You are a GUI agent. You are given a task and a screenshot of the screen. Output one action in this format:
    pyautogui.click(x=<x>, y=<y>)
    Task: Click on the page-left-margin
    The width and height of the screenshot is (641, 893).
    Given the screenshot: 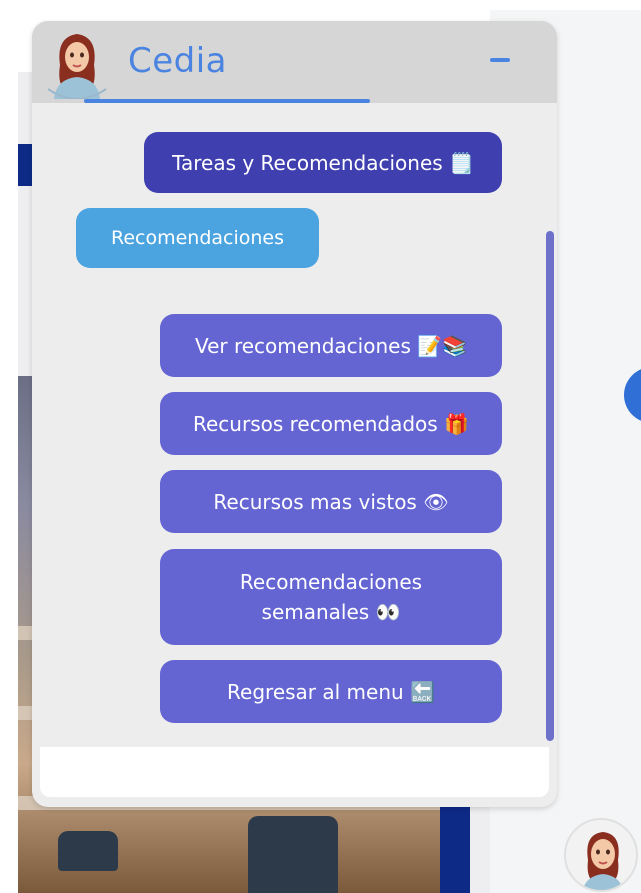 What is the action you would take?
    pyautogui.click(x=9, y=446)
    